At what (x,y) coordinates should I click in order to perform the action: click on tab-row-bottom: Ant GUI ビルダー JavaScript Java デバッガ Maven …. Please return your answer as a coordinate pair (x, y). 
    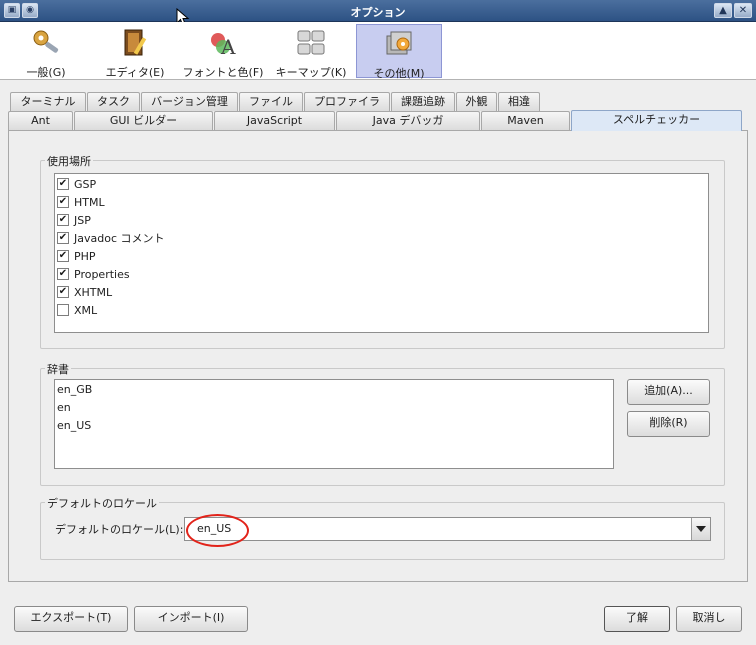
    Looking at the image, I should click on (378, 120).